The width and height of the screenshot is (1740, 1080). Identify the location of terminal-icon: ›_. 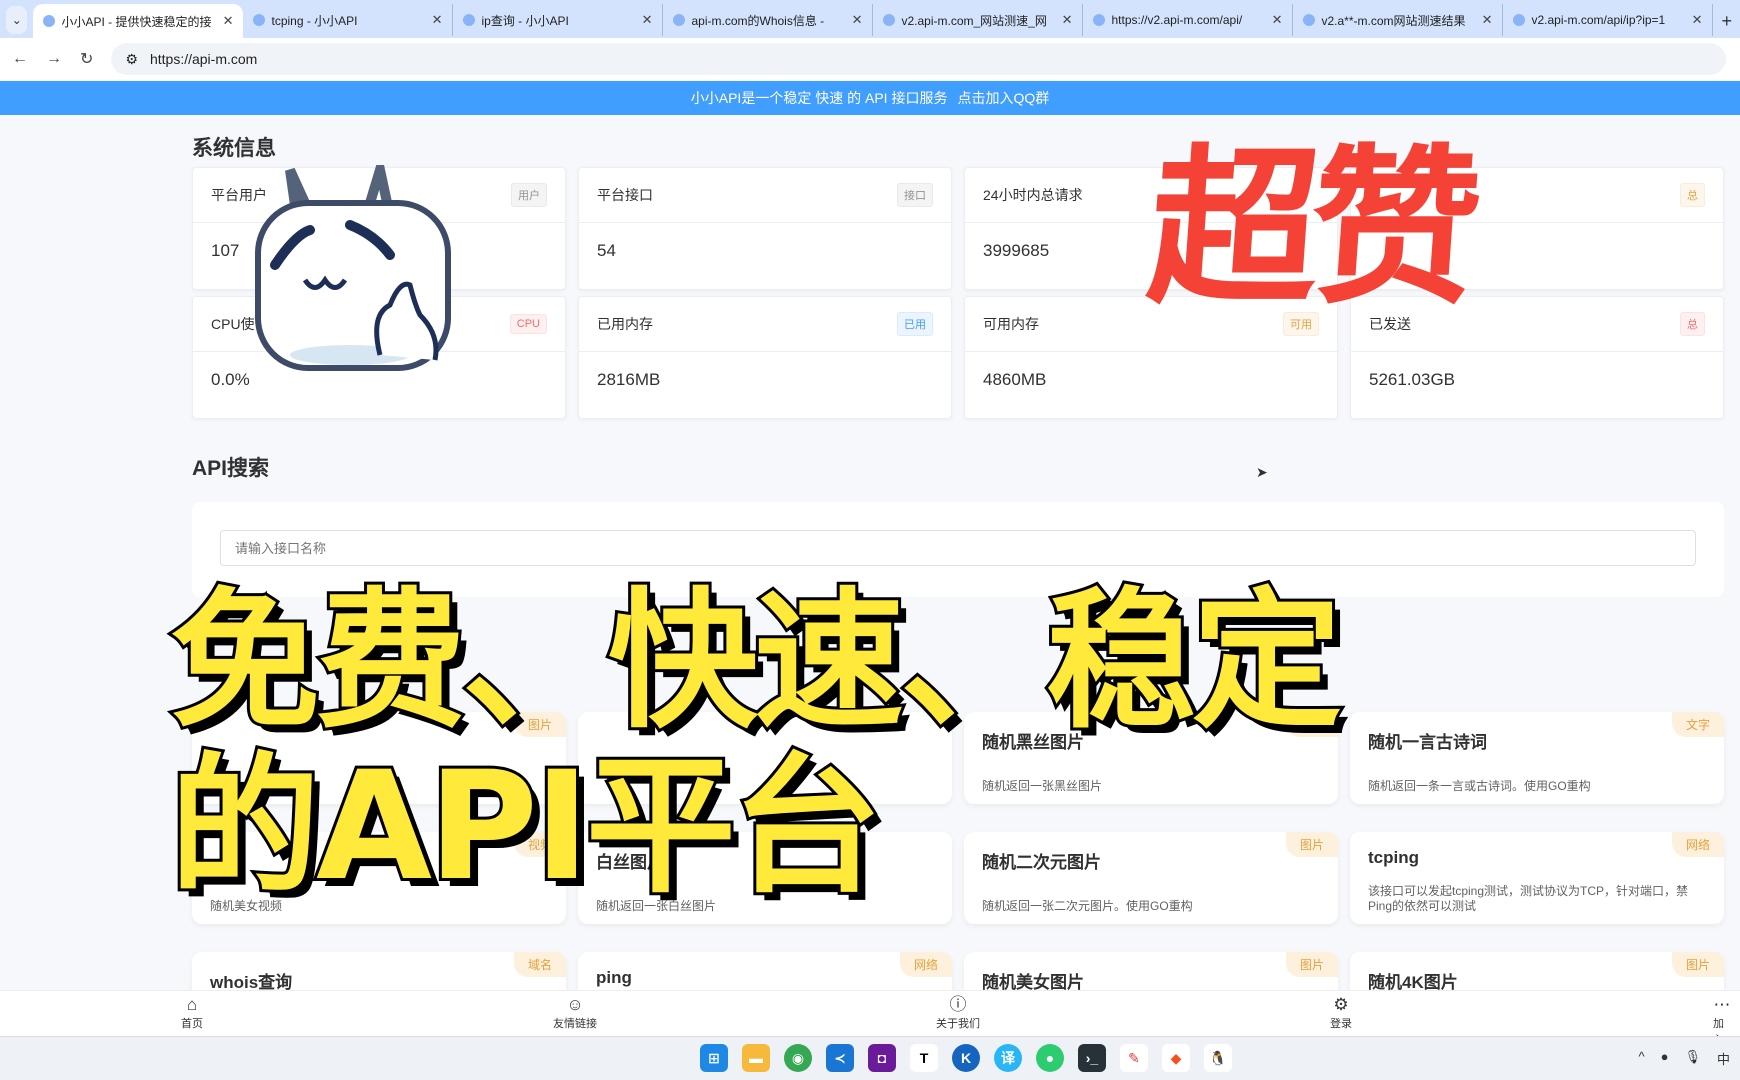
(1092, 1058).